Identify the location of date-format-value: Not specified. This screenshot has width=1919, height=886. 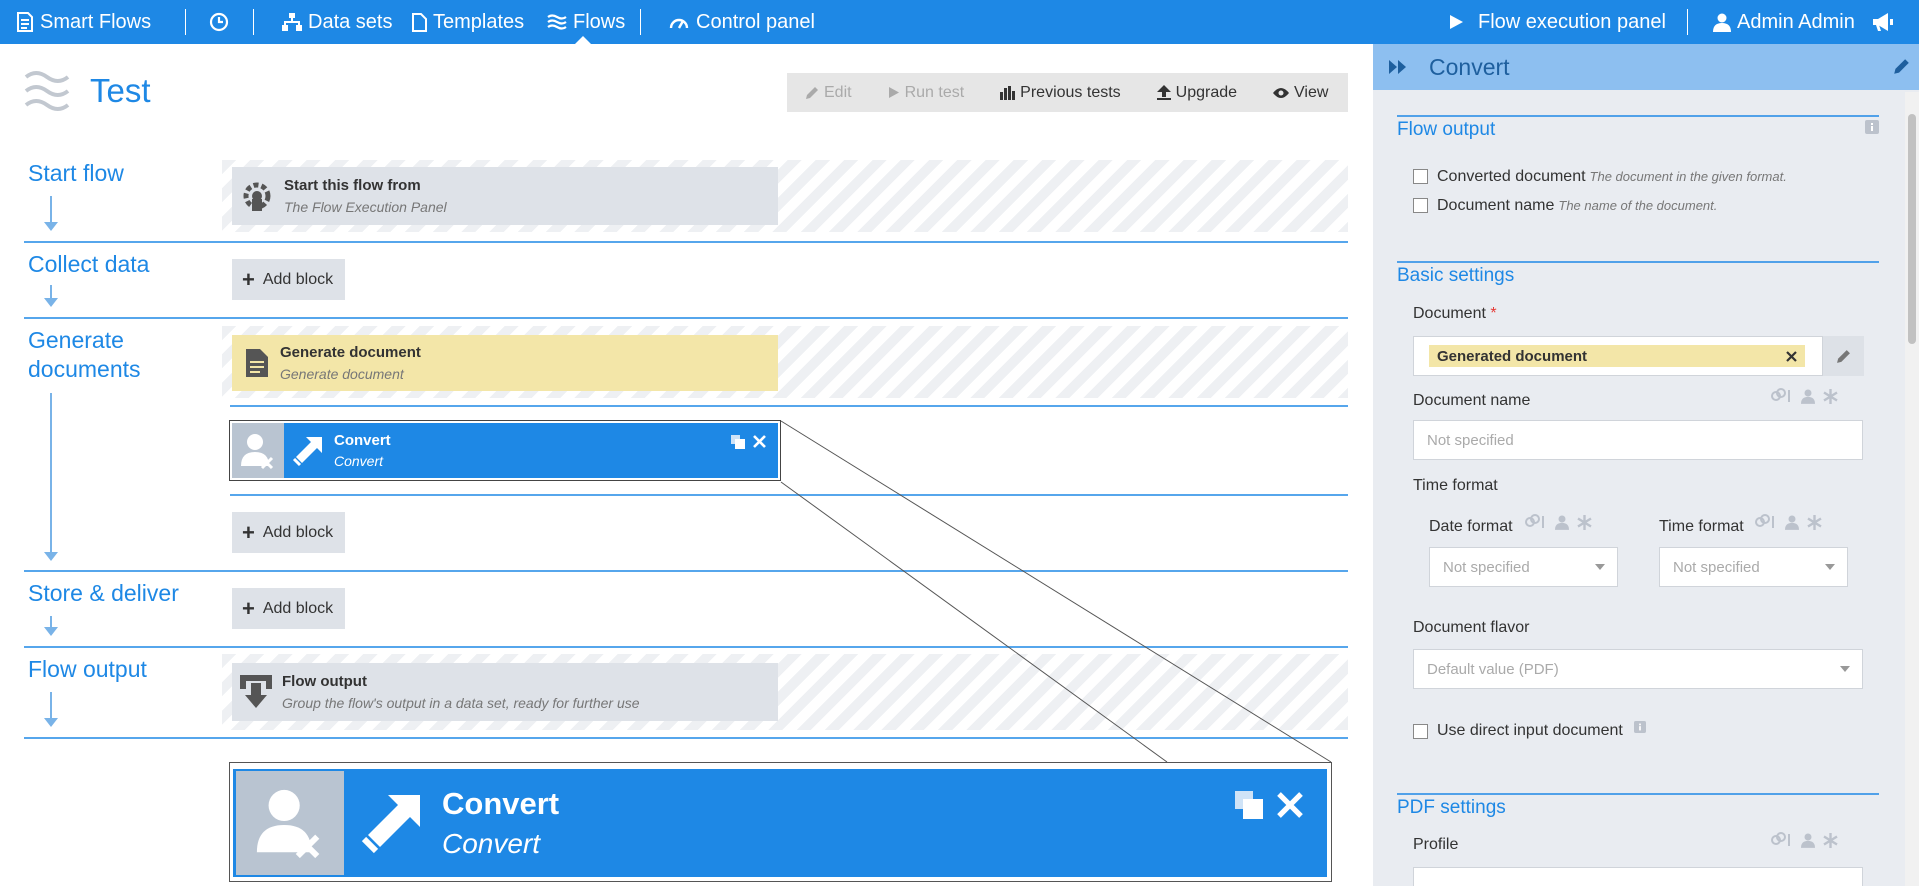
(1486, 567).